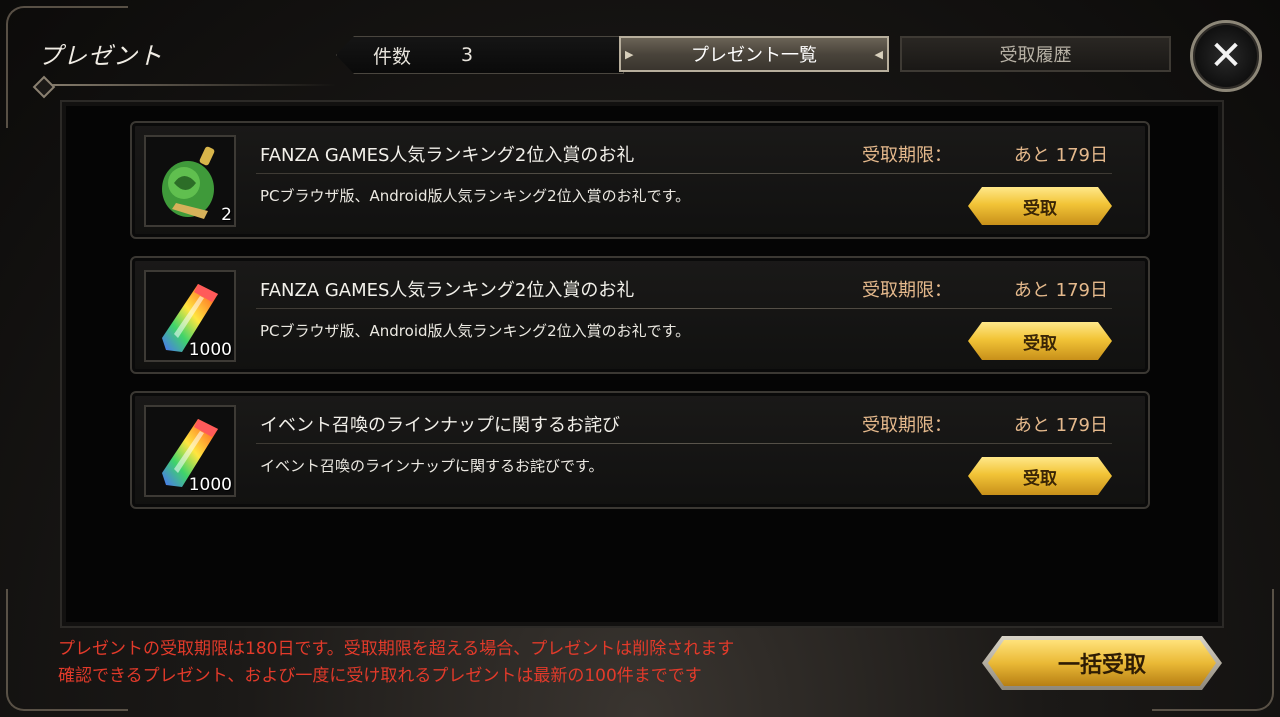 Image resolution: width=1280 pixels, height=717 pixels. I want to click on count-value: 3, so click(467, 55).